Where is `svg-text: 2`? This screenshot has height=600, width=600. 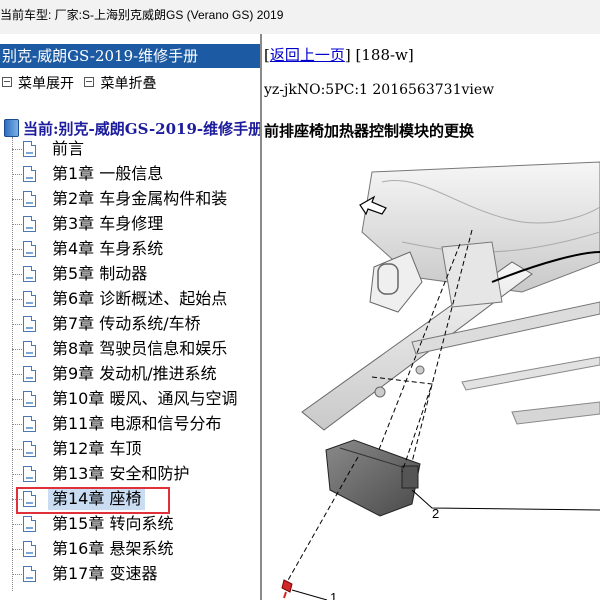
svg-text: 2 is located at coordinates (435, 513).